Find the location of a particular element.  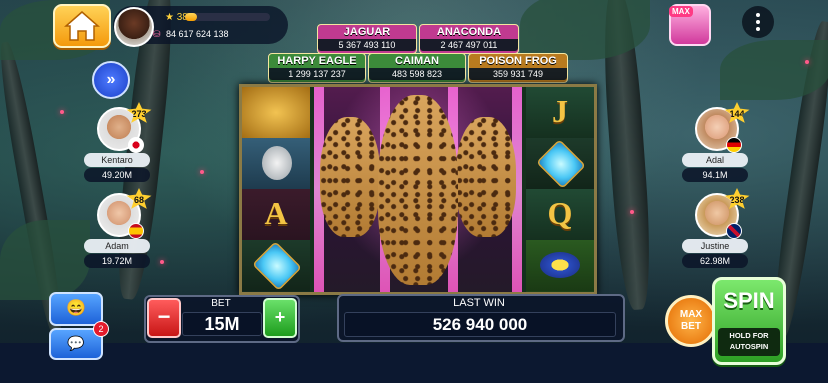

symbol-letter: J is located at coordinates (560, 111).